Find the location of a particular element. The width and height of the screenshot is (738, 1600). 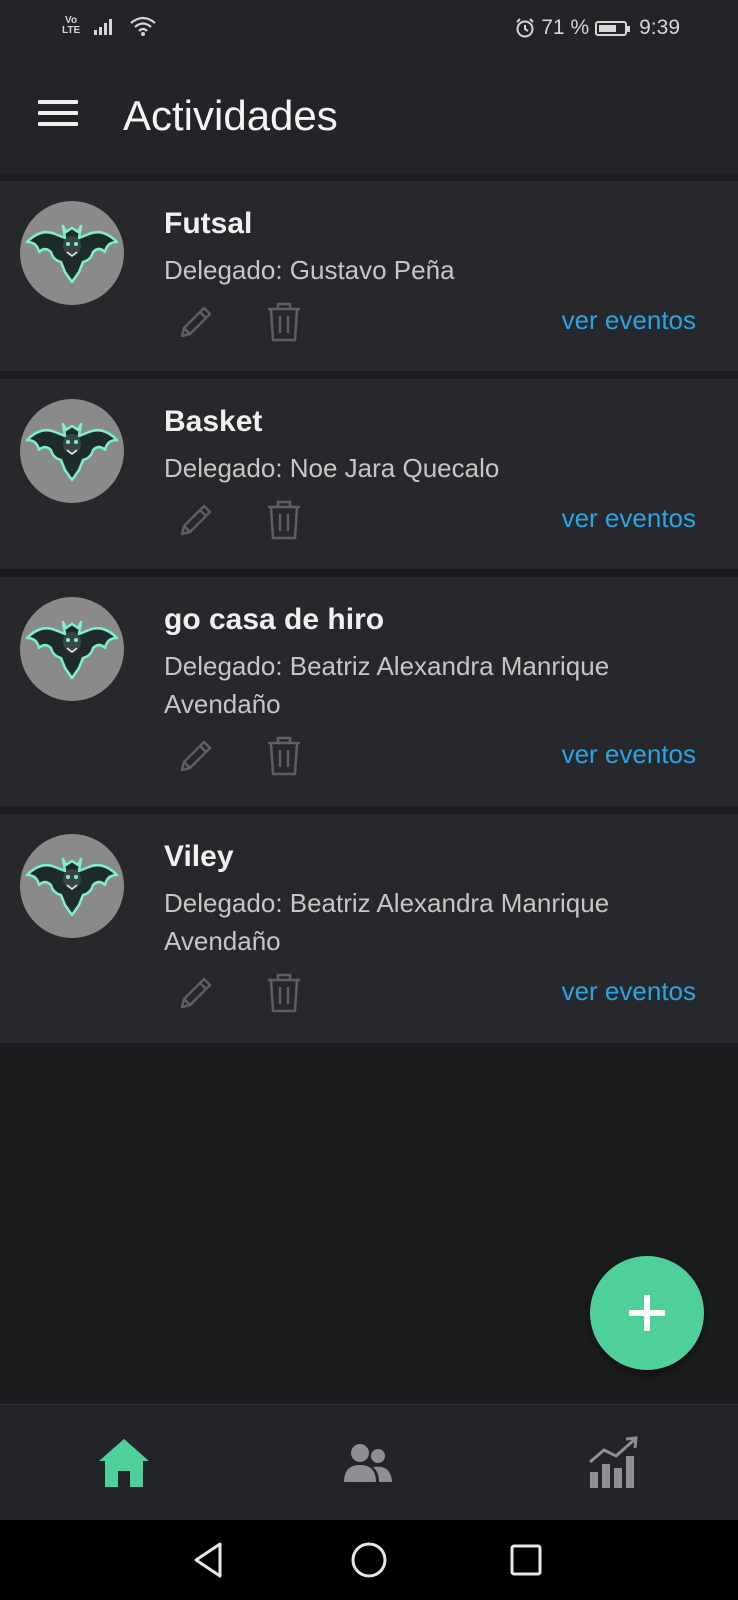

activity-delegate: Delegado: Gustavo Peña is located at coordinates (309, 270).